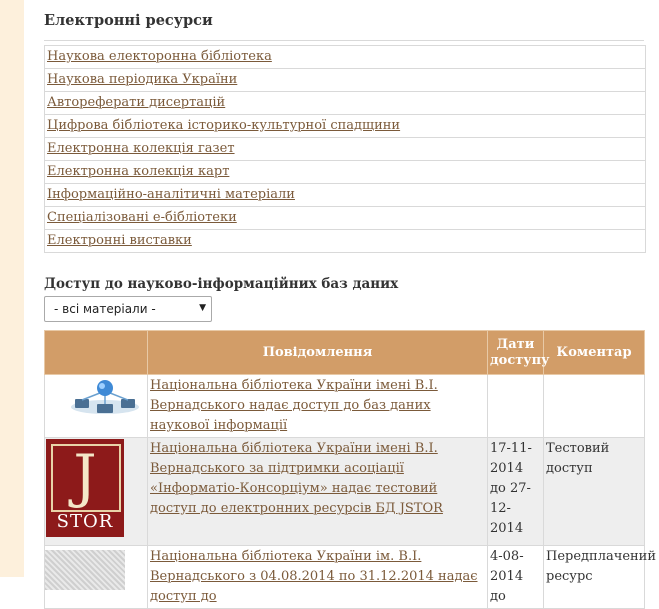  What do you see at coordinates (518, 352) in the screenshot?
I see `column-header-dates: Дати доступу` at bounding box center [518, 352].